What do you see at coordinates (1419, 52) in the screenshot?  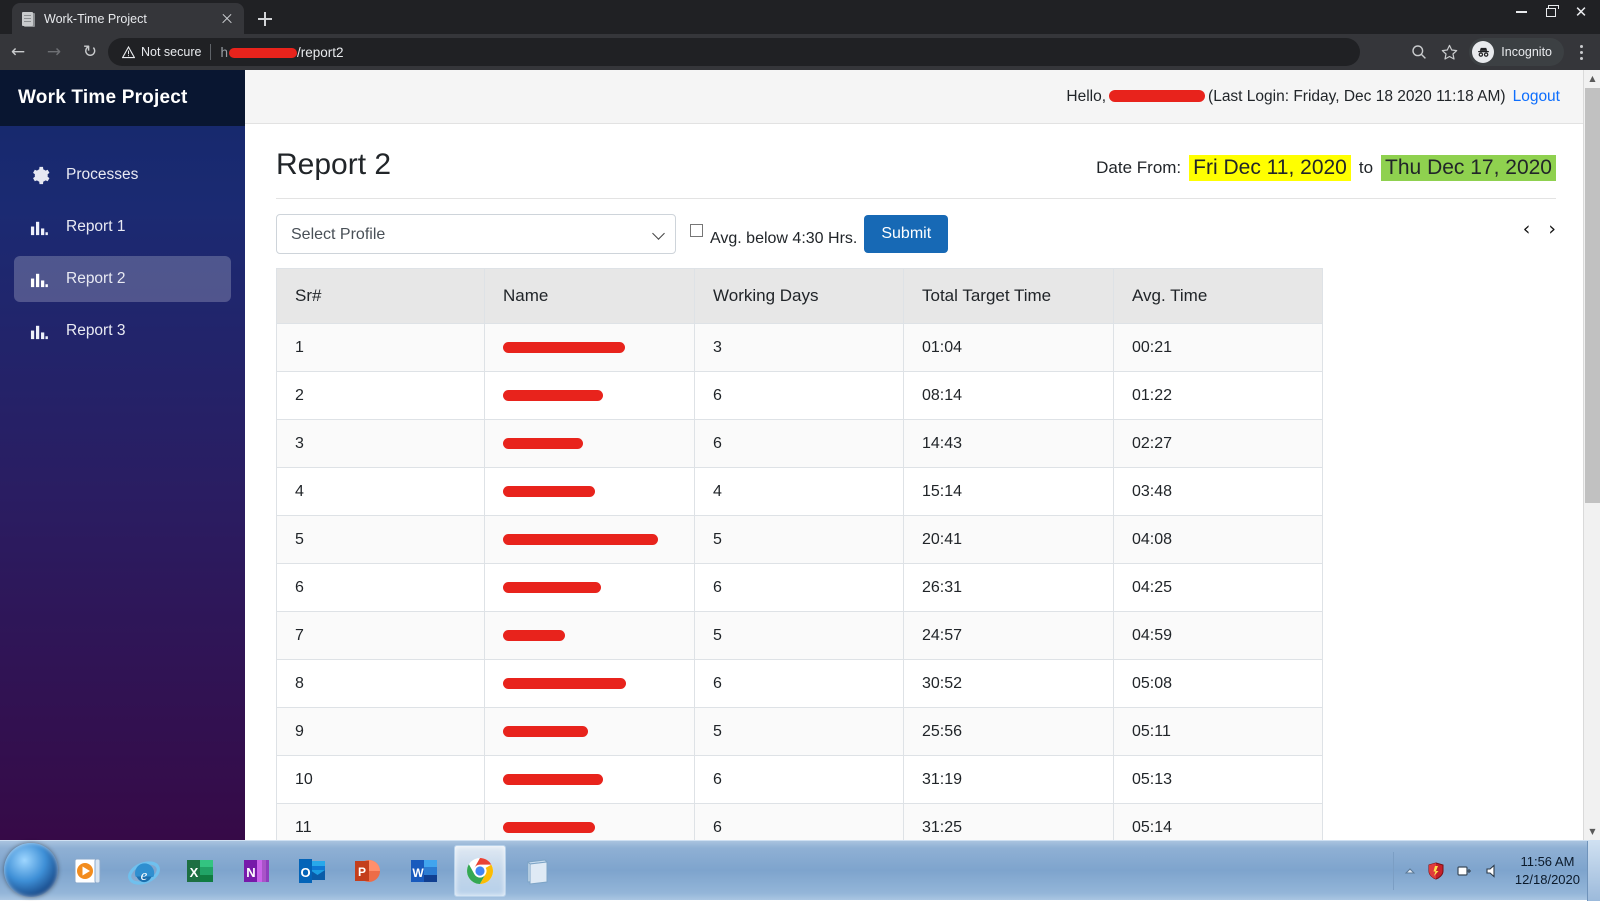 I see `search-icon` at bounding box center [1419, 52].